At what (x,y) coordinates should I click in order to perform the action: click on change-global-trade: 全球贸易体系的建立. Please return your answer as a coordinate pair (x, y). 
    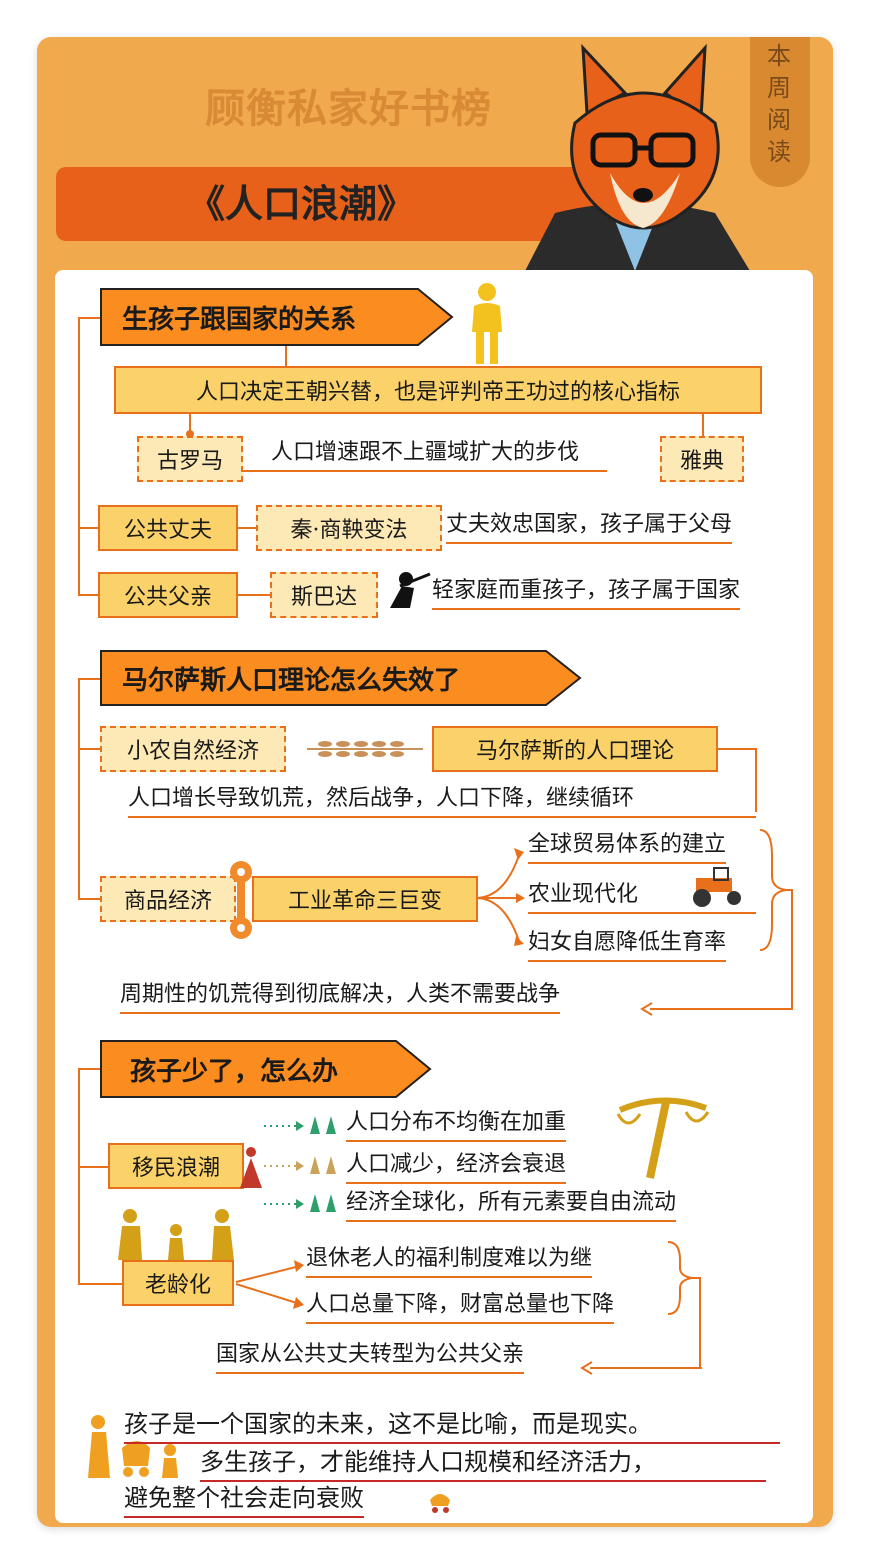
    Looking at the image, I should click on (627, 848).